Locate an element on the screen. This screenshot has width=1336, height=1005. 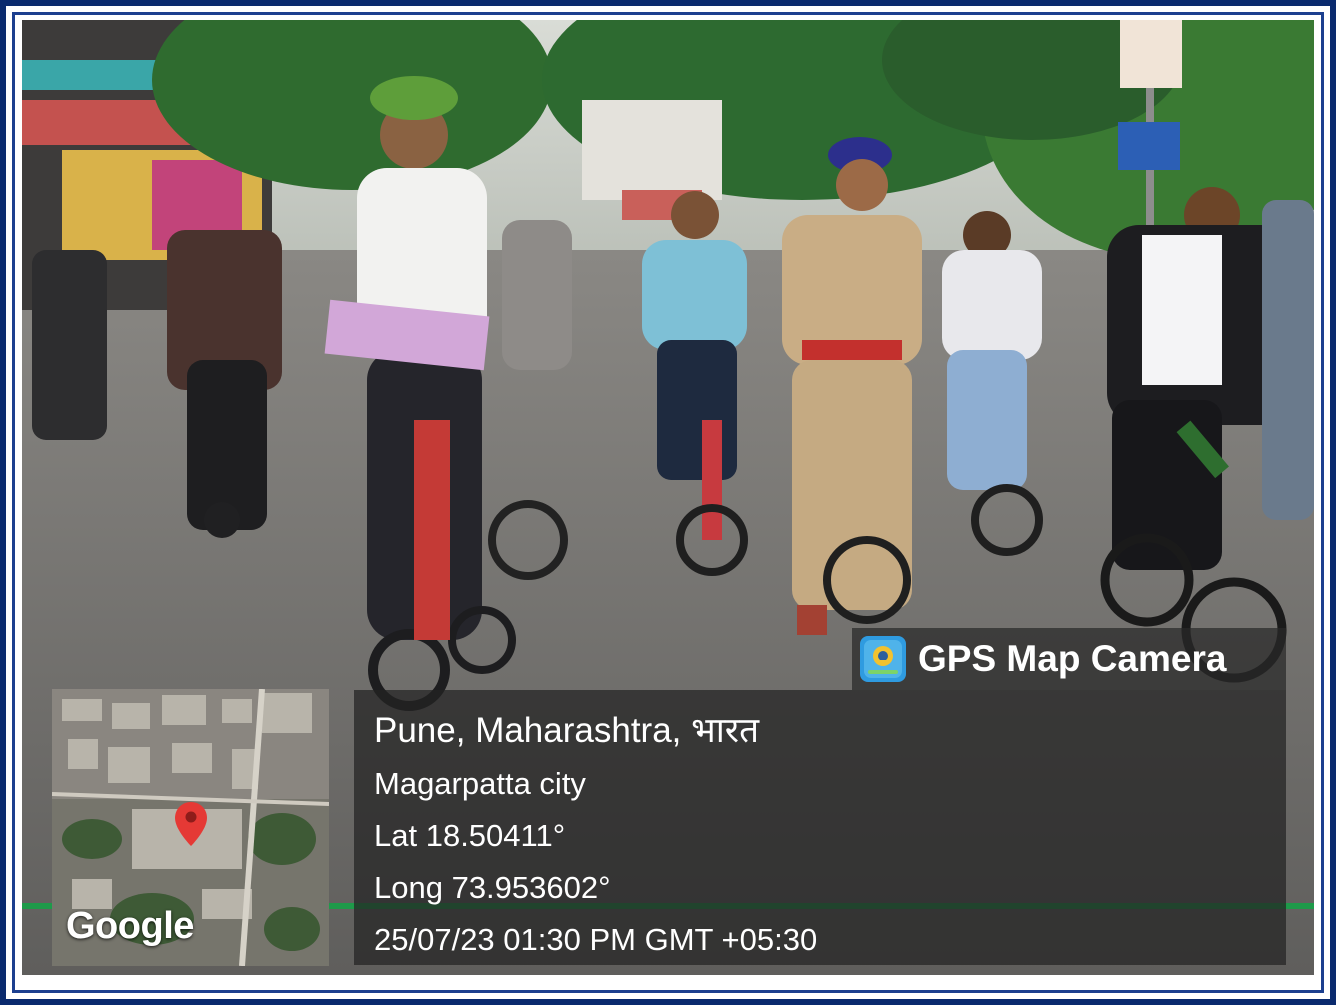
gps-map-camera-badge: GPS Map Camera is located at coordinates (1069, 659).